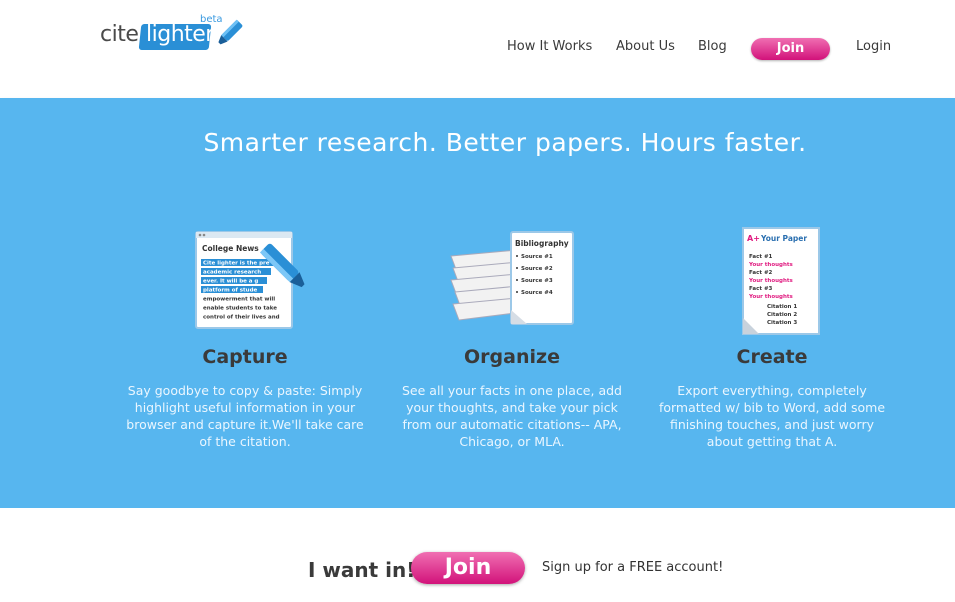 The width and height of the screenshot is (955, 602). What do you see at coordinates (761, 257) in the screenshot?
I see `paper-line-1: Fact #1` at bounding box center [761, 257].